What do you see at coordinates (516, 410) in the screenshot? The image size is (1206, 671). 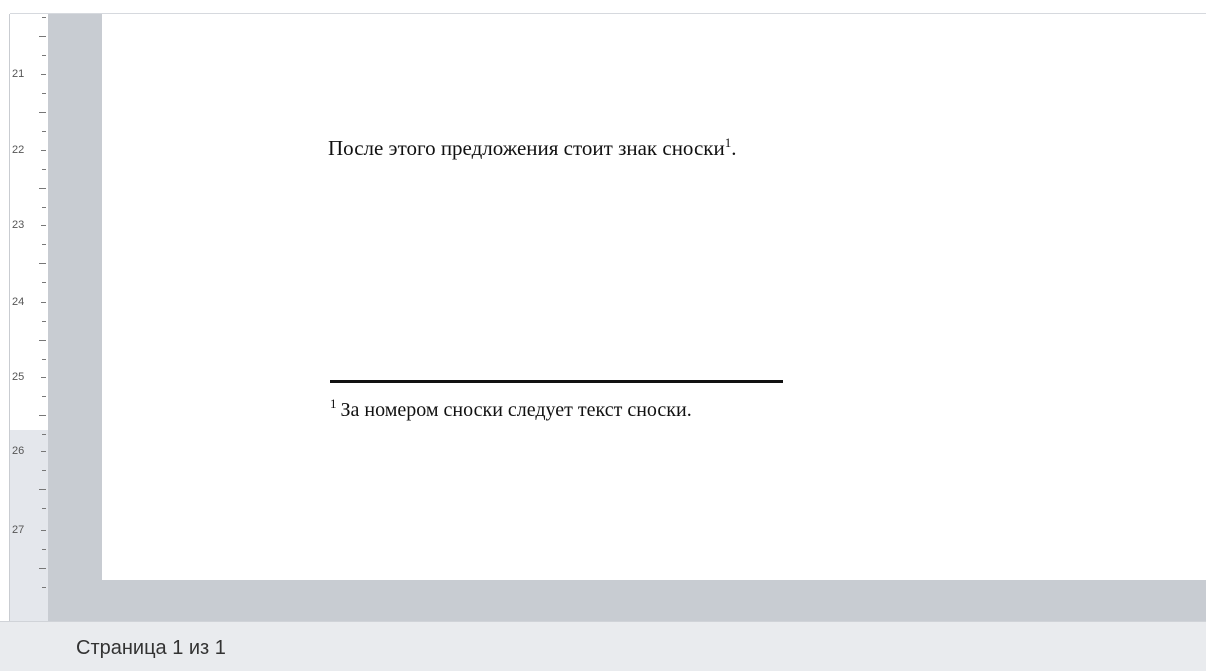 I see `footnote-body: За номером сноски следует текст сноски.` at bounding box center [516, 410].